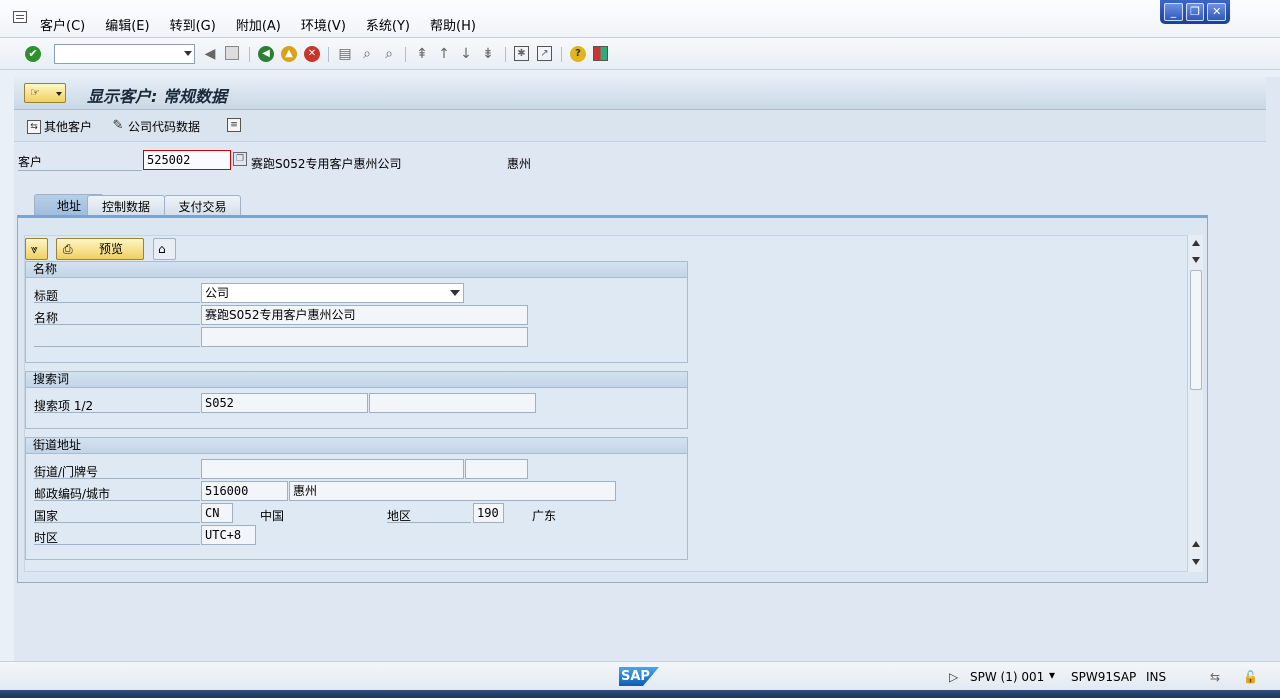  I want to click on close-button: ✕, so click(1217, 12).